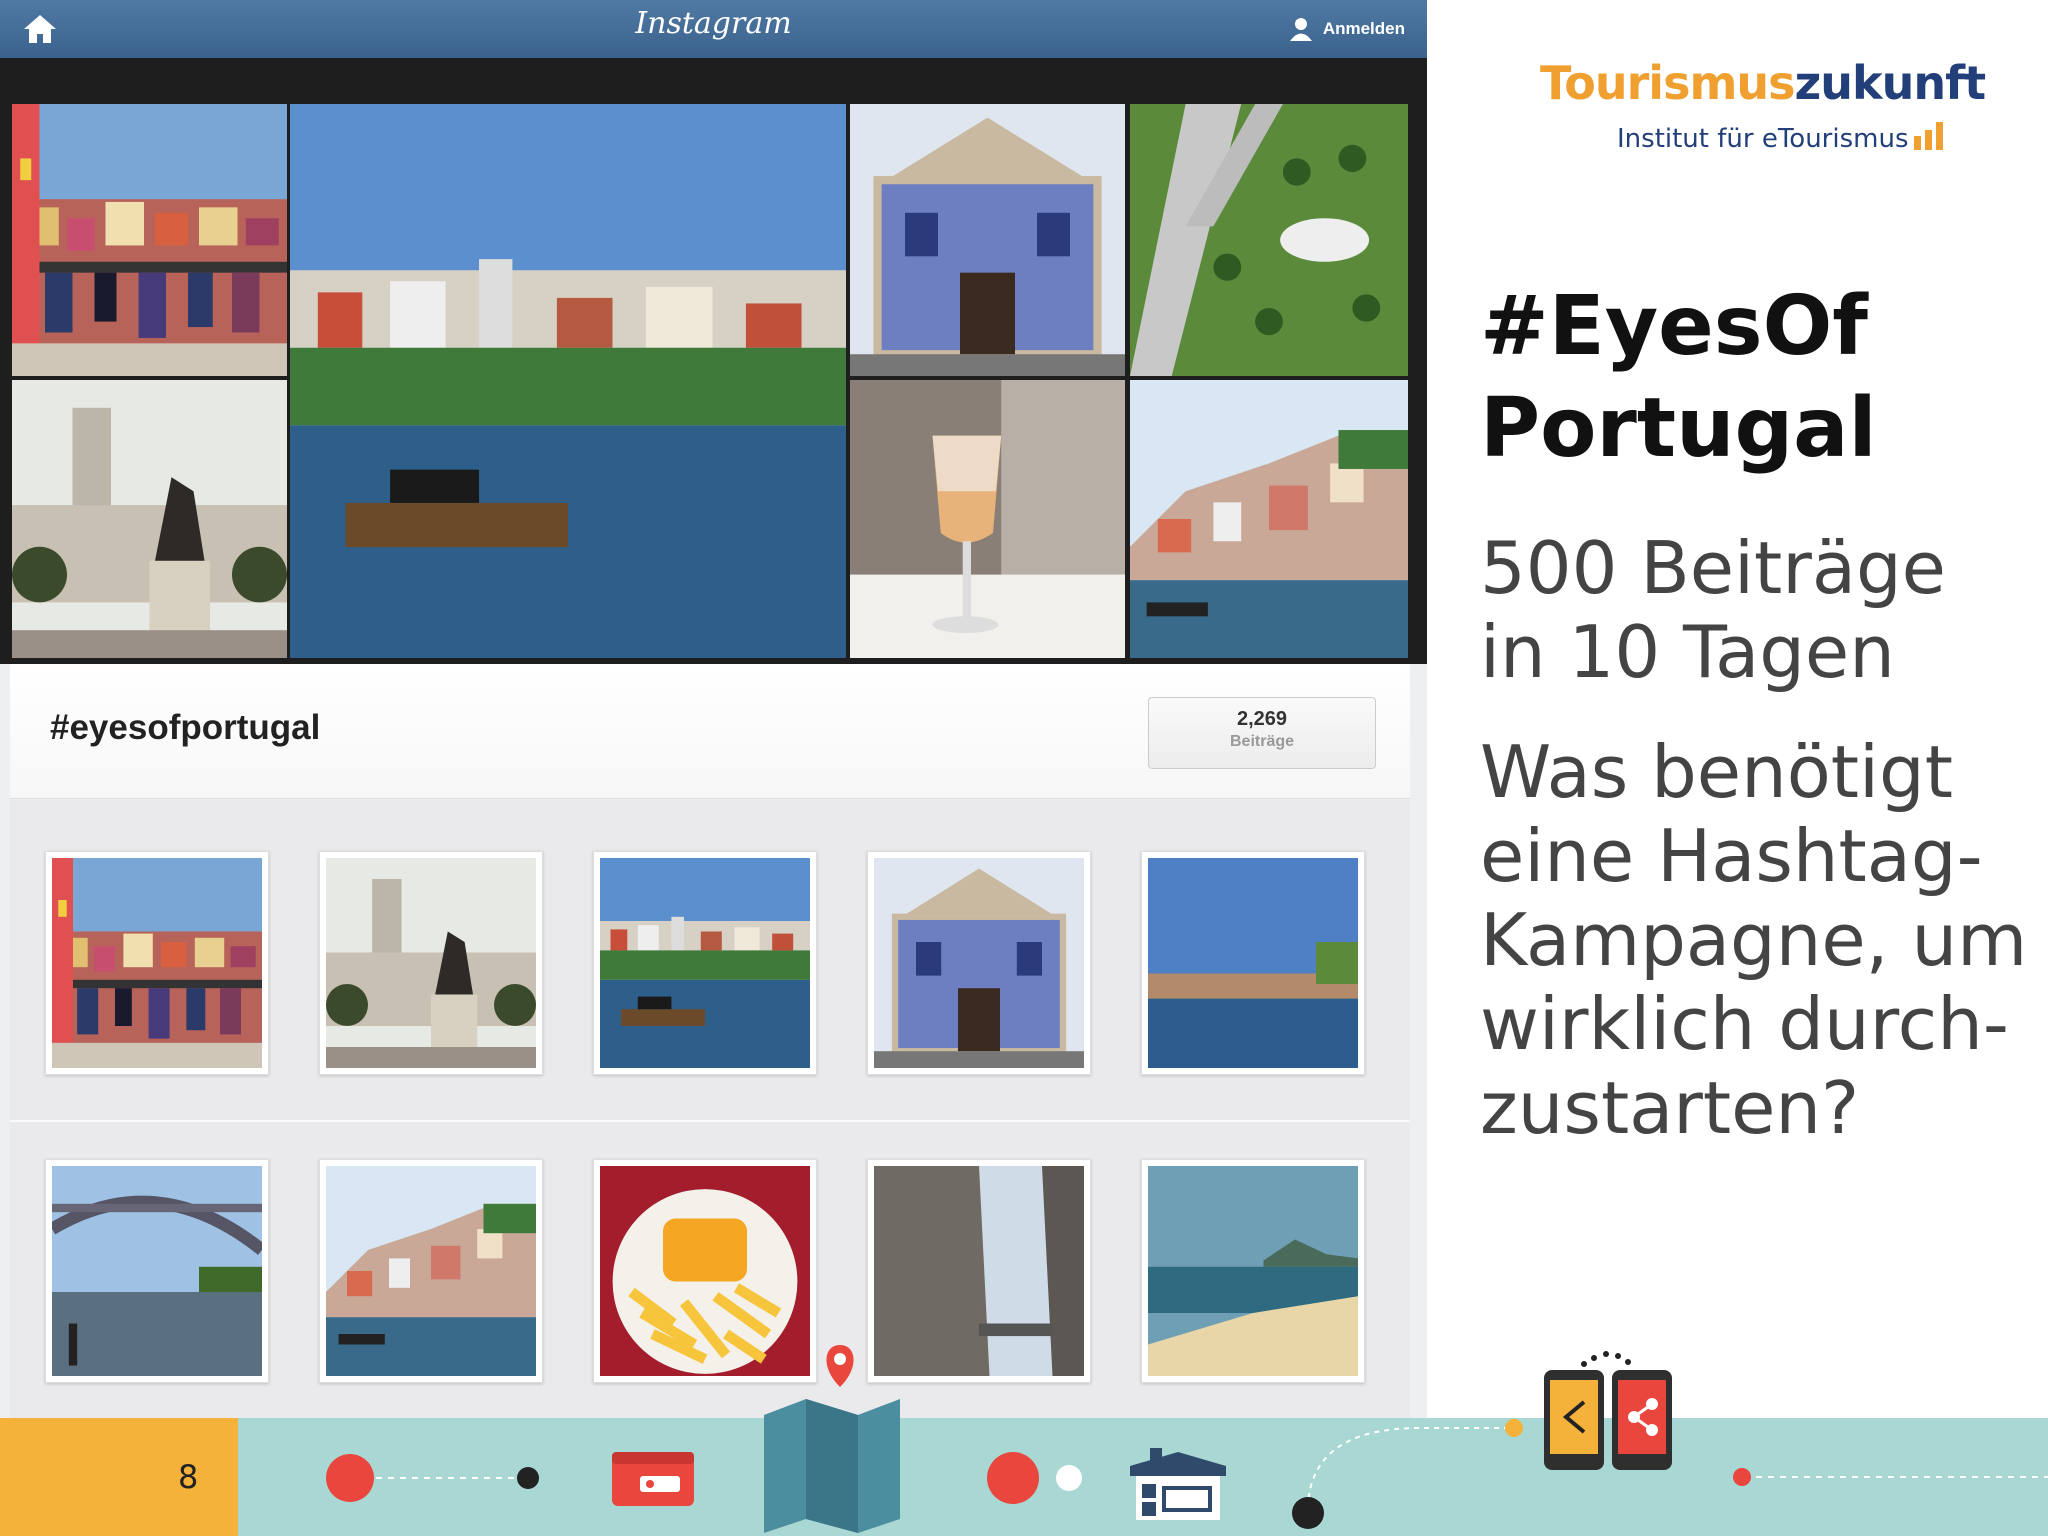 Image resolution: width=2048 pixels, height=1536 pixels. What do you see at coordinates (432, 1478) in the screenshot?
I see `dotted-path-graphic` at bounding box center [432, 1478].